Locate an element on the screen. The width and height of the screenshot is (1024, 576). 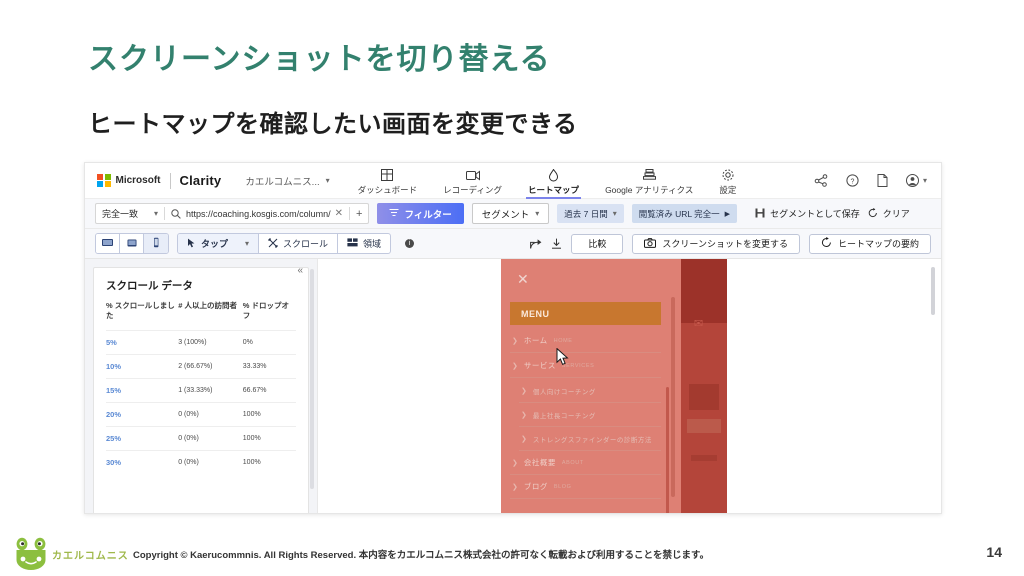
menu-item-personal-coaching: ❯ 個人向けコーチング is located at coordinates (590, 391).